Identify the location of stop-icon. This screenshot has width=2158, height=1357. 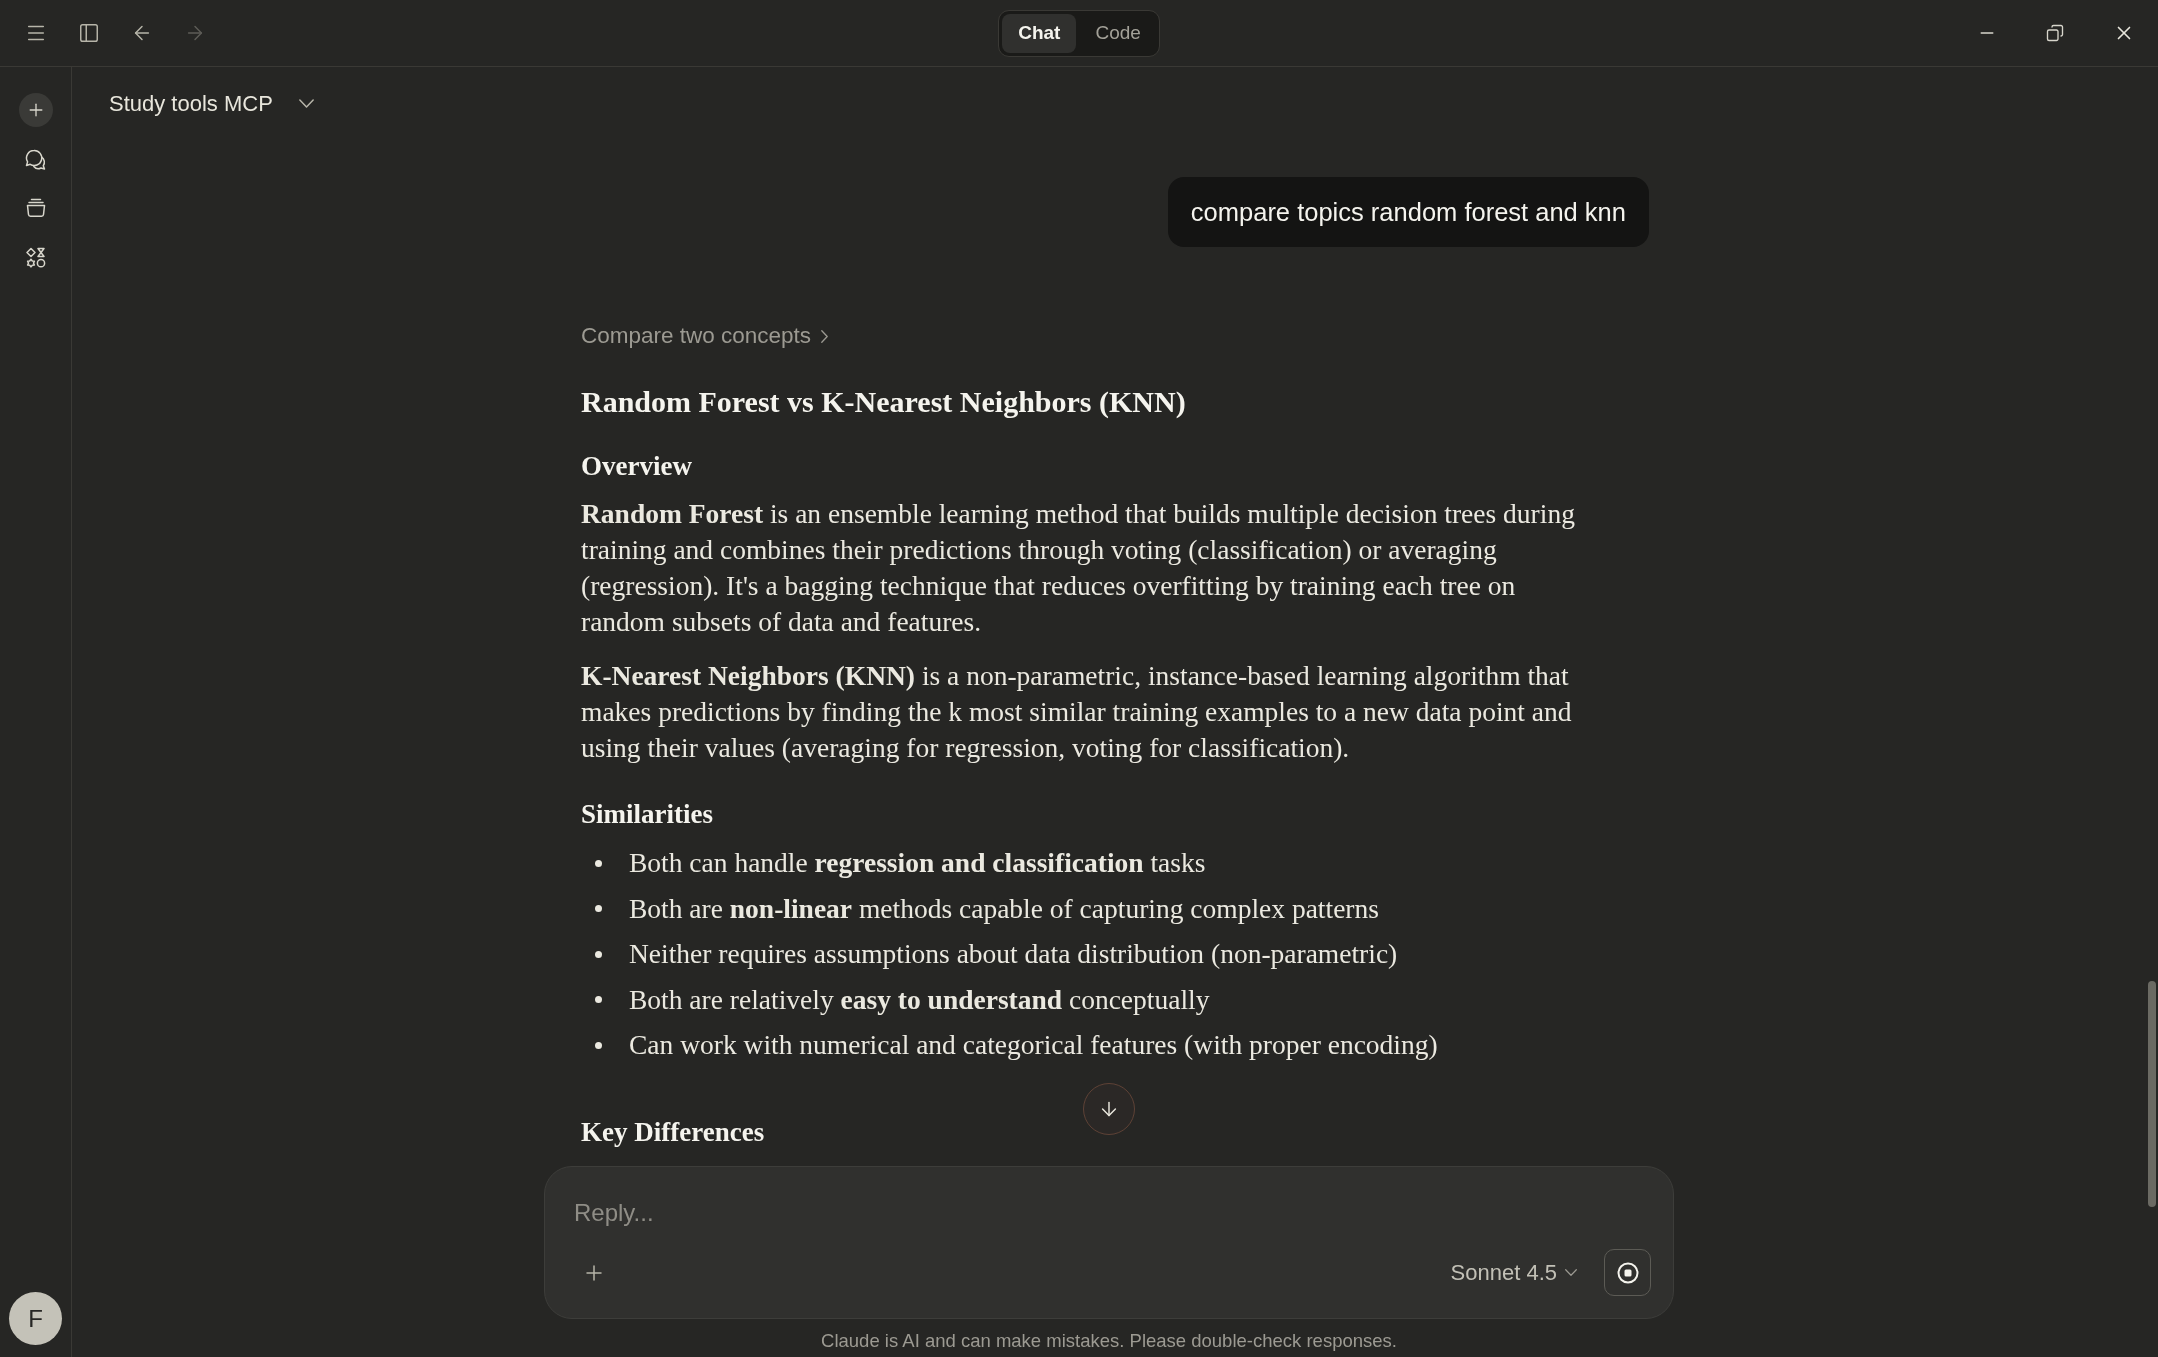
(1627, 1272).